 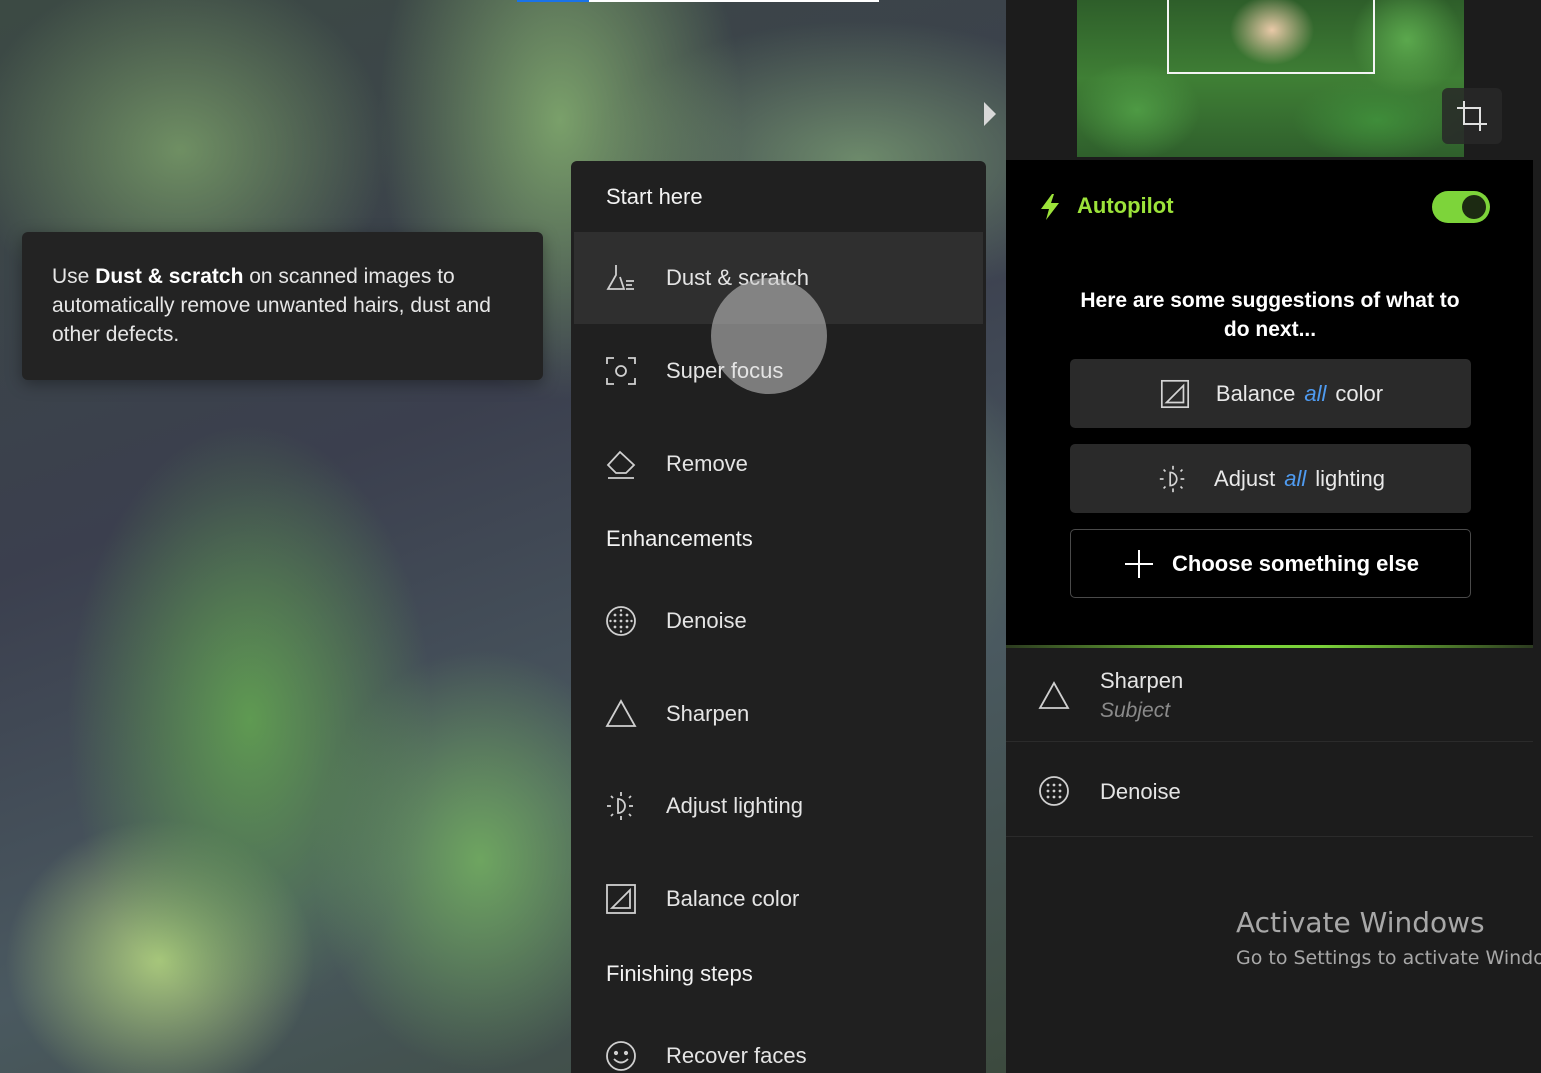 What do you see at coordinates (706, 620) in the screenshot?
I see `menu-item-label: Denoise` at bounding box center [706, 620].